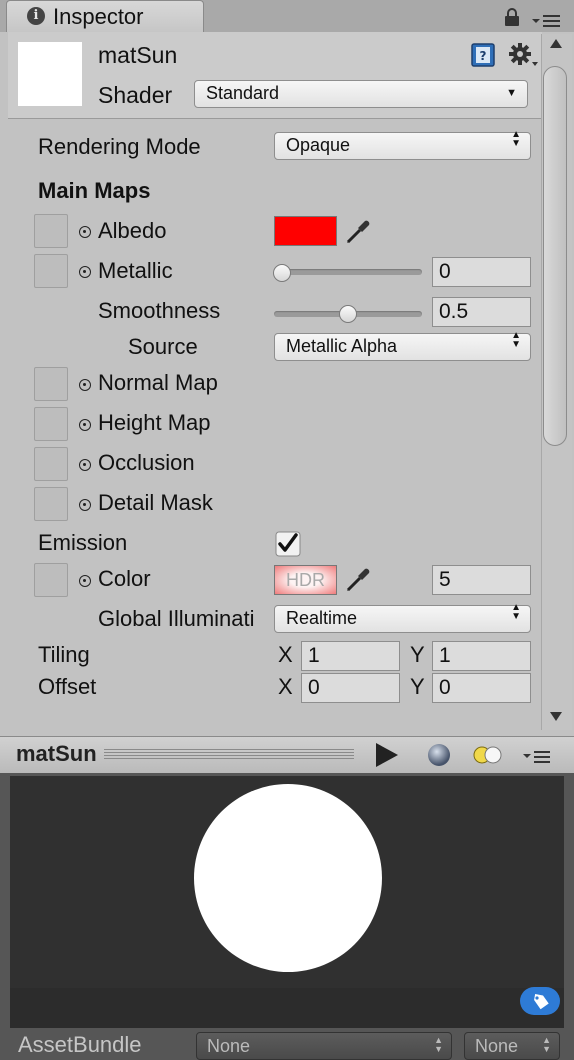  I want to click on sphere-preview-icon, so click(439, 755).